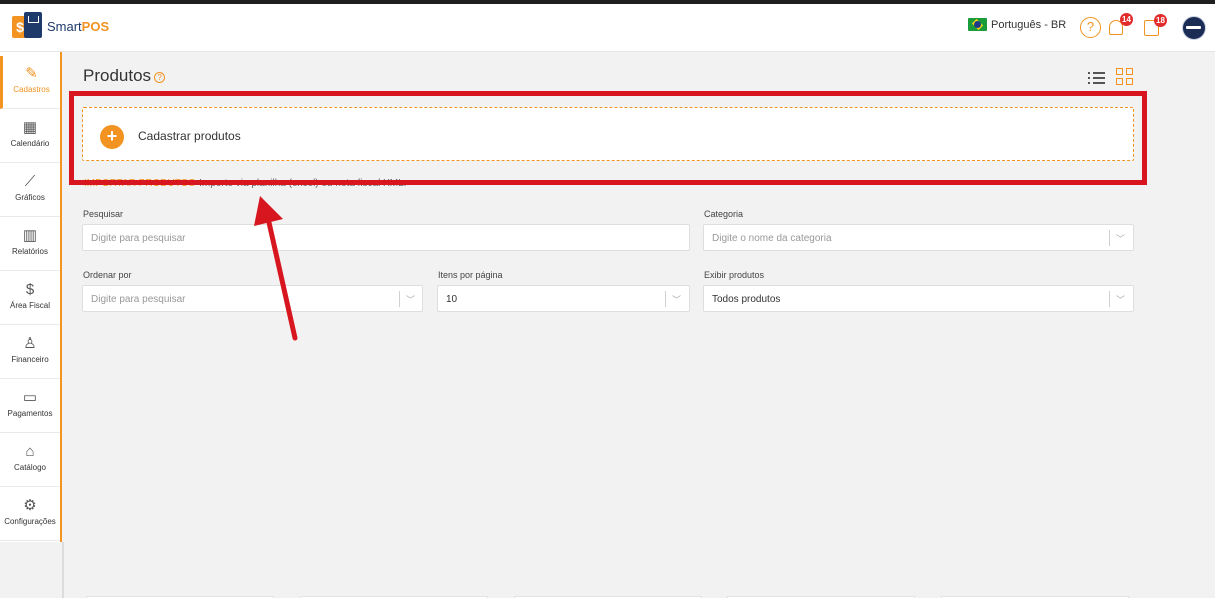 This screenshot has height=598, width=1215. I want to click on sidebar-item-label: Gráficos, so click(30, 197).